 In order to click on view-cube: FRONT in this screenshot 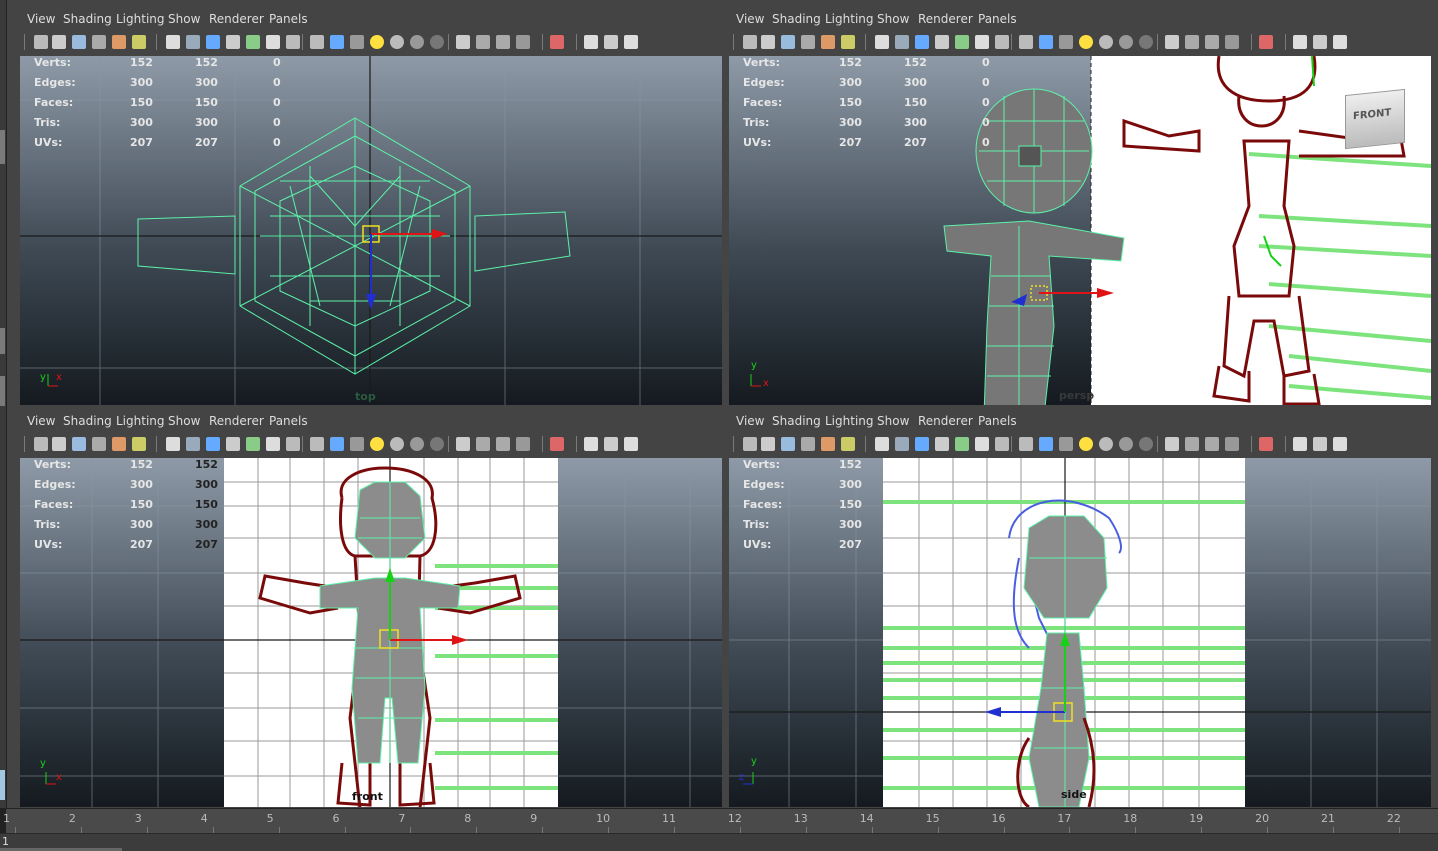, I will do `click(1375, 119)`.